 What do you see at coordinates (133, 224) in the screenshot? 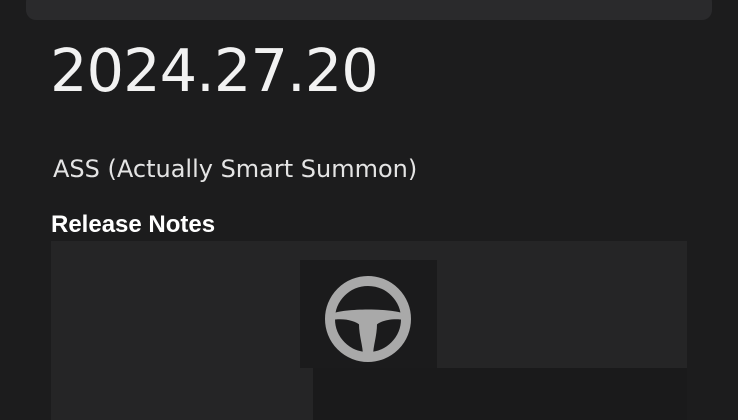
I see `release-notes-heading: Release Notes` at bounding box center [133, 224].